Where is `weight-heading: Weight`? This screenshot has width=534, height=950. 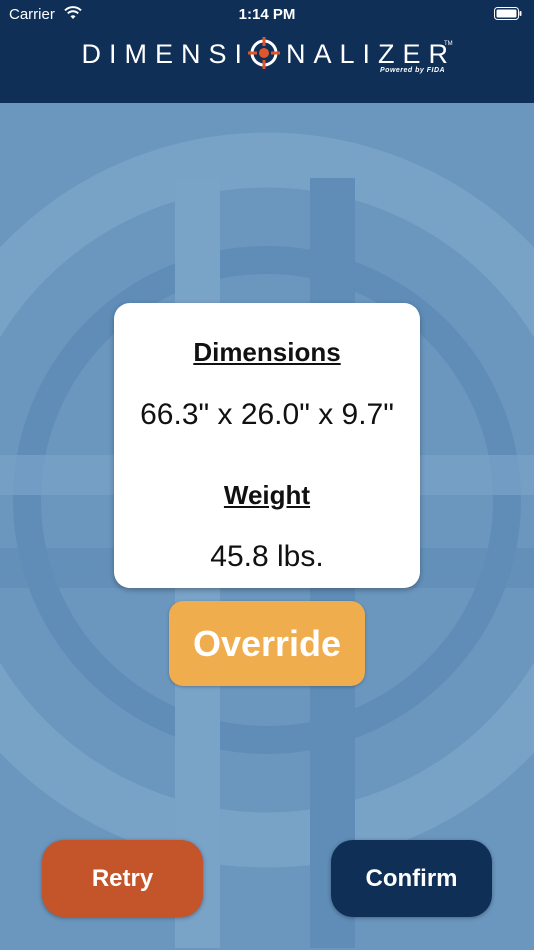 weight-heading: Weight is located at coordinates (267, 495).